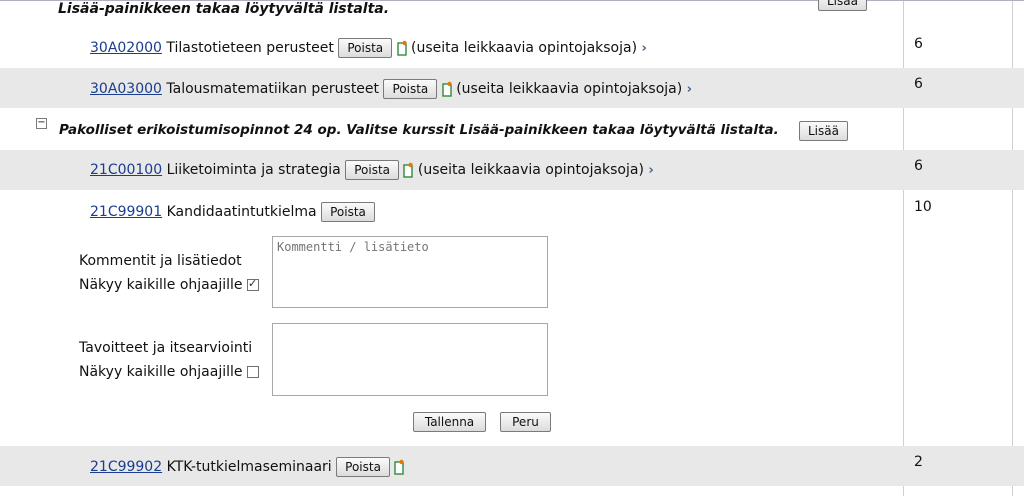 The width and height of the screenshot is (1024, 496). I want to click on goals-label: Tavoitteet ja itsearviointi, so click(166, 348).